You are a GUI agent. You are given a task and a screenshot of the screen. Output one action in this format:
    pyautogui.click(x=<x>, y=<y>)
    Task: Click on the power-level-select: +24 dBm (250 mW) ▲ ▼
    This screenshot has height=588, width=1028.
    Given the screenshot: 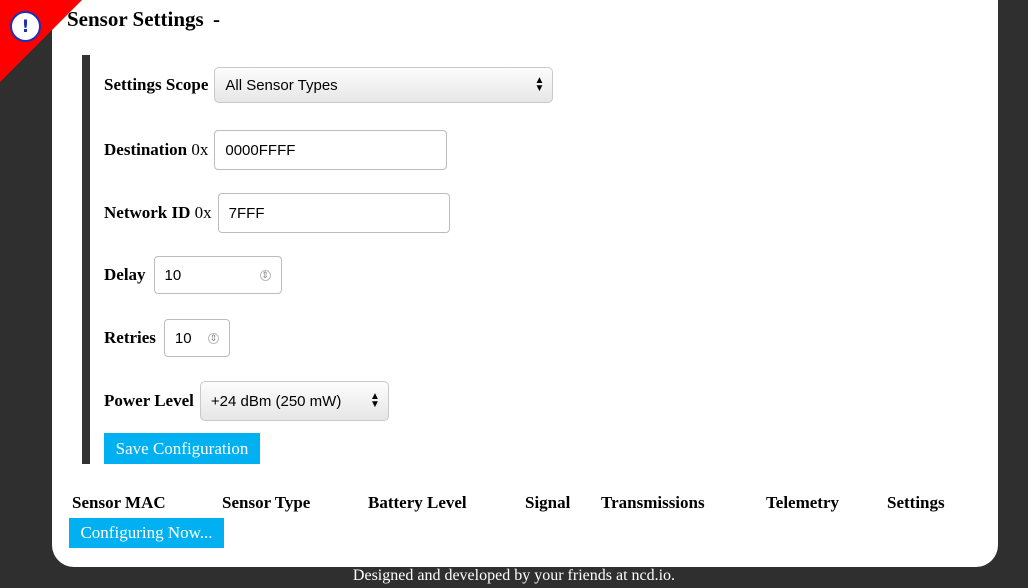 What is the action you would take?
    pyautogui.click(x=294, y=401)
    